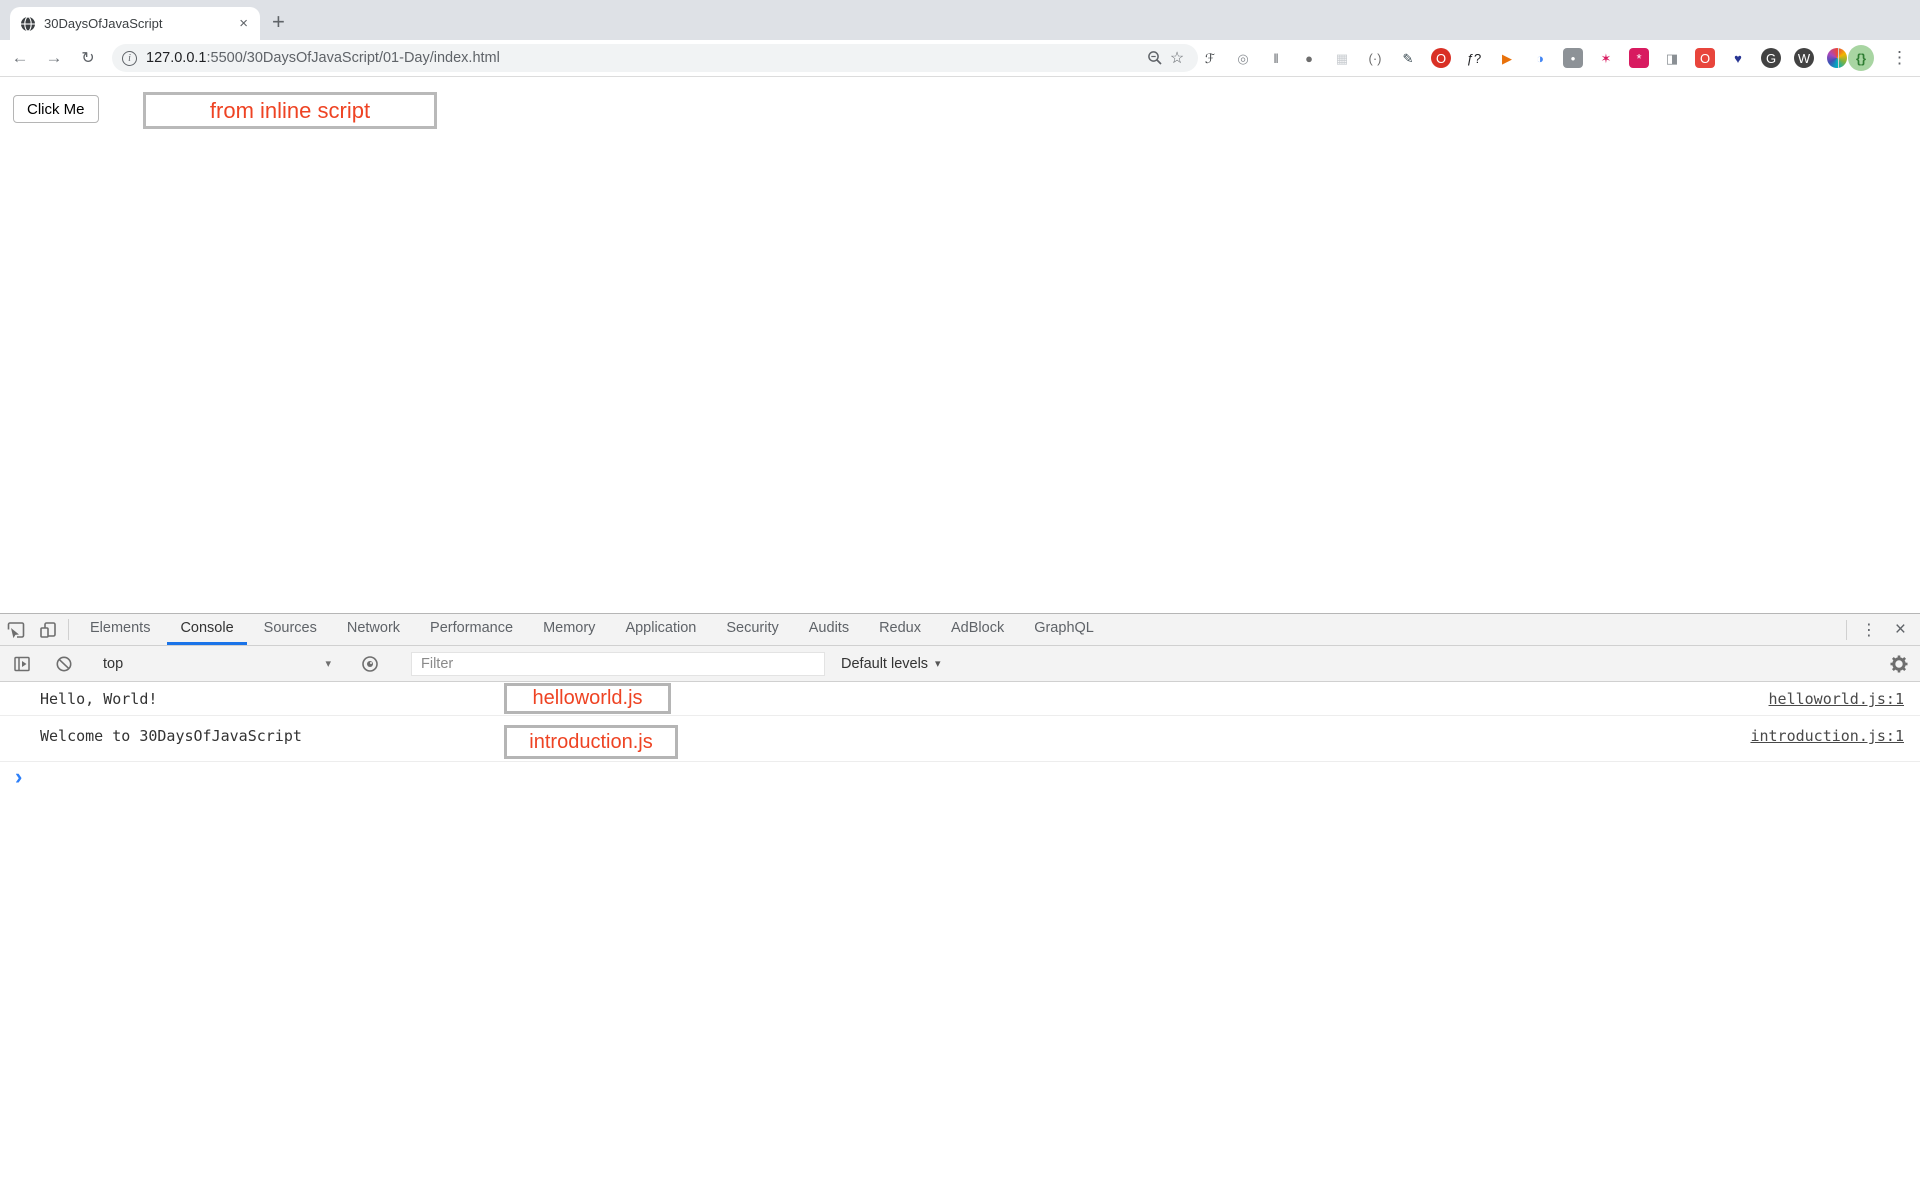 Image resolution: width=1920 pixels, height=1200 pixels. I want to click on forward-icon: →, so click(54, 58).